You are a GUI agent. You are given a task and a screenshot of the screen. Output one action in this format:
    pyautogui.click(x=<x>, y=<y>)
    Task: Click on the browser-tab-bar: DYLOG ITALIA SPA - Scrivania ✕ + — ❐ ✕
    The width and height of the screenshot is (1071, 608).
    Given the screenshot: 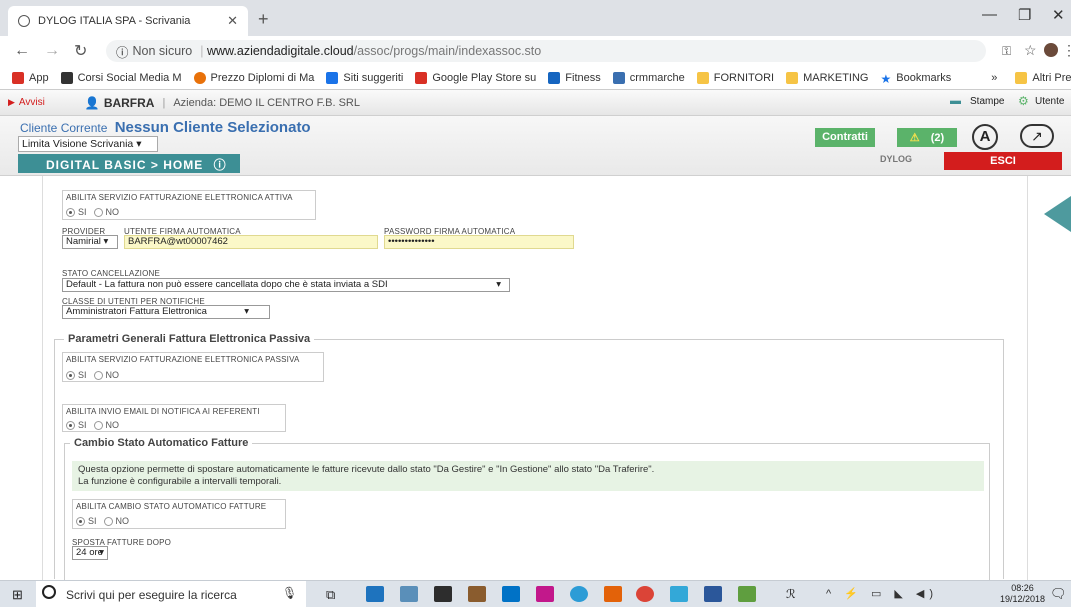 What is the action you would take?
    pyautogui.click(x=535, y=18)
    